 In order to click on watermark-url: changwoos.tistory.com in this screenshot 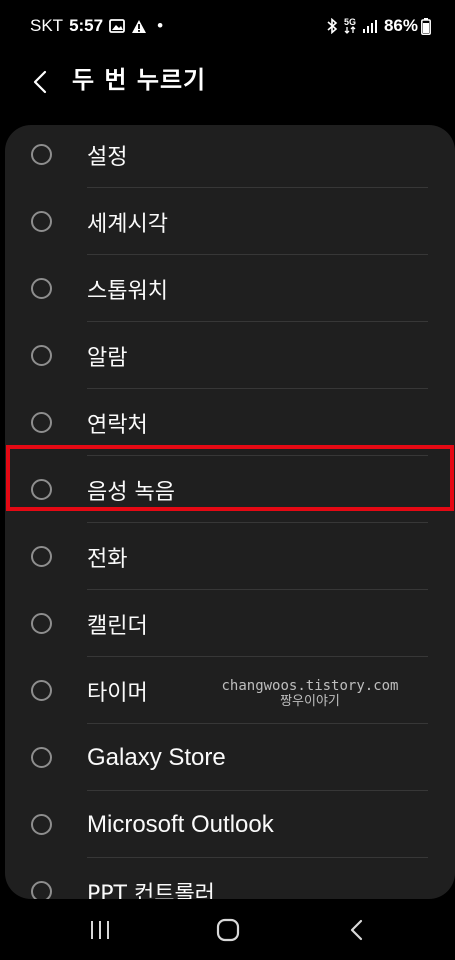, I will do `click(310, 686)`.